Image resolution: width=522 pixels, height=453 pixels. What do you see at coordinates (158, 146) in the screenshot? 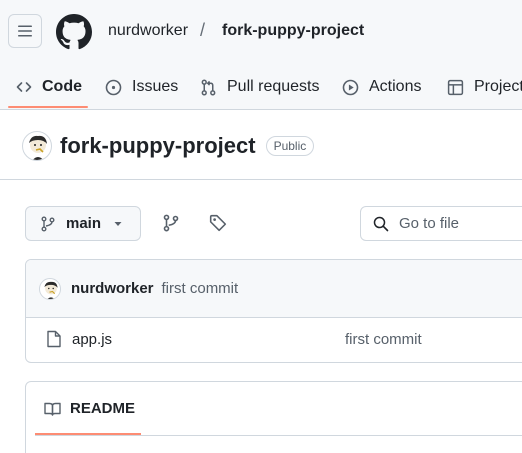
I see `repo-name: fork-puppy-project` at bounding box center [158, 146].